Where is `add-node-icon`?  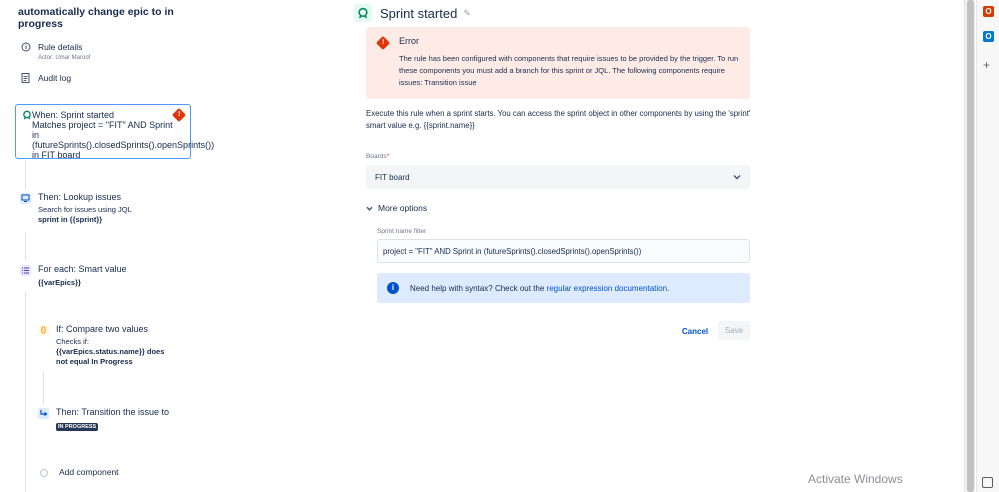 add-node-icon is located at coordinates (44, 473).